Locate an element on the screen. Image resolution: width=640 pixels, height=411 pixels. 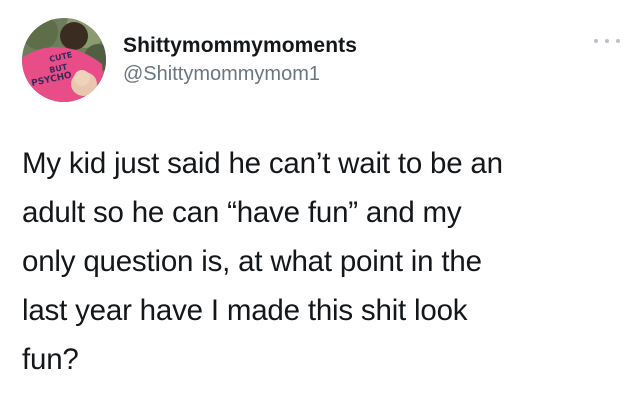
tweet-text-line: adult so he can “have fun” and my is located at coordinates (242, 212).